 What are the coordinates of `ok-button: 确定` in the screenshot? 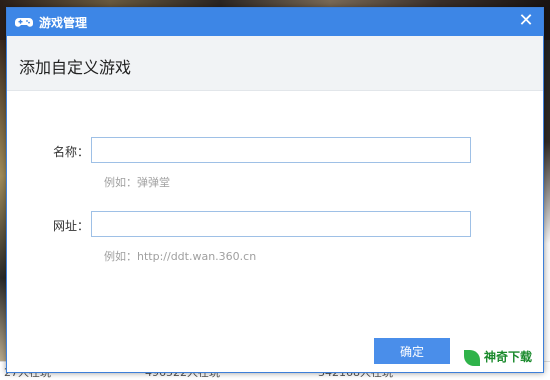 It's located at (412, 351).